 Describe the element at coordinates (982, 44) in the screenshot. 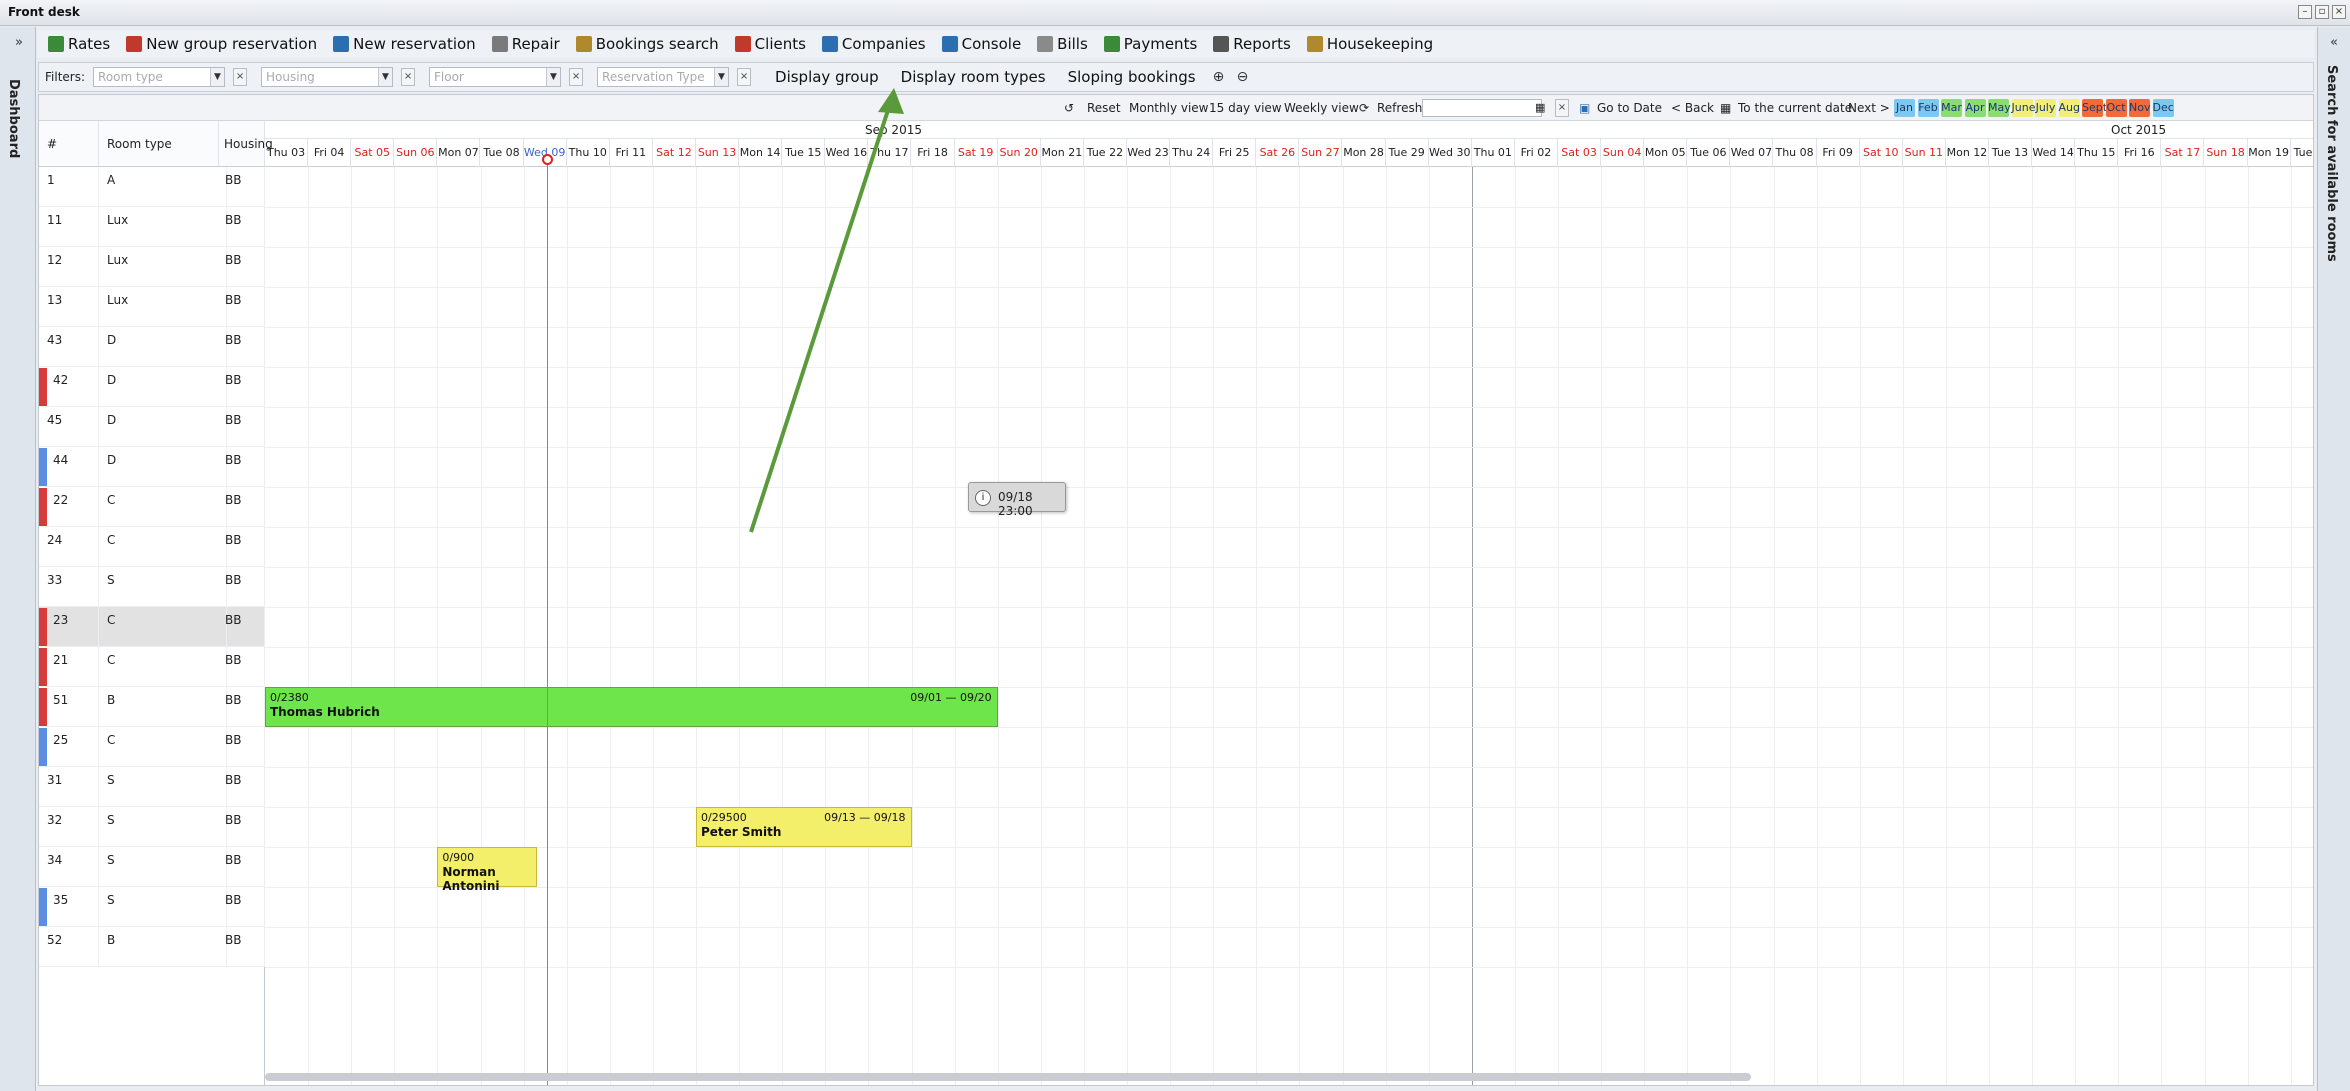

I see `menu-item-console: Console` at that location.